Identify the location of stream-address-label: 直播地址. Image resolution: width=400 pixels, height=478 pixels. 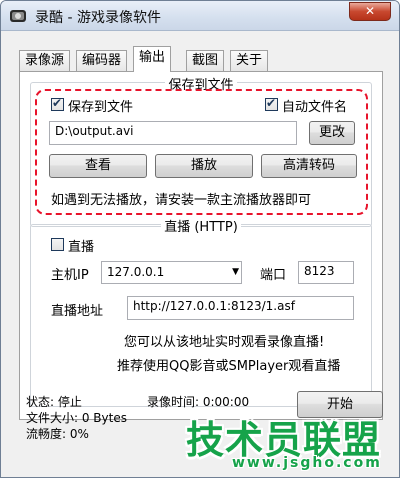
(77, 311).